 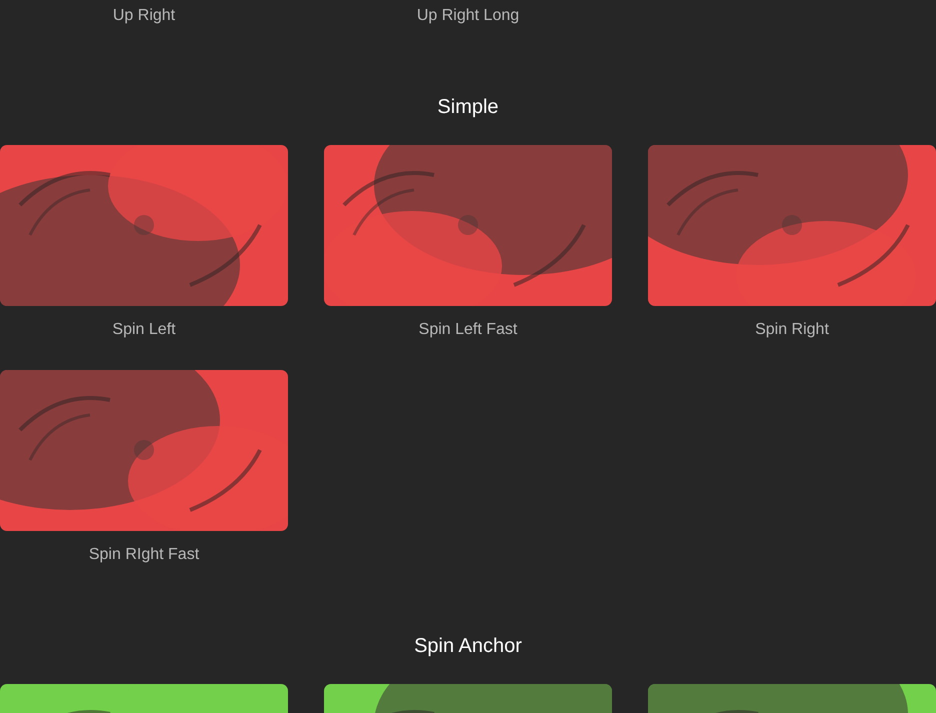 I want to click on effect-label: Up Right, so click(x=144, y=16).